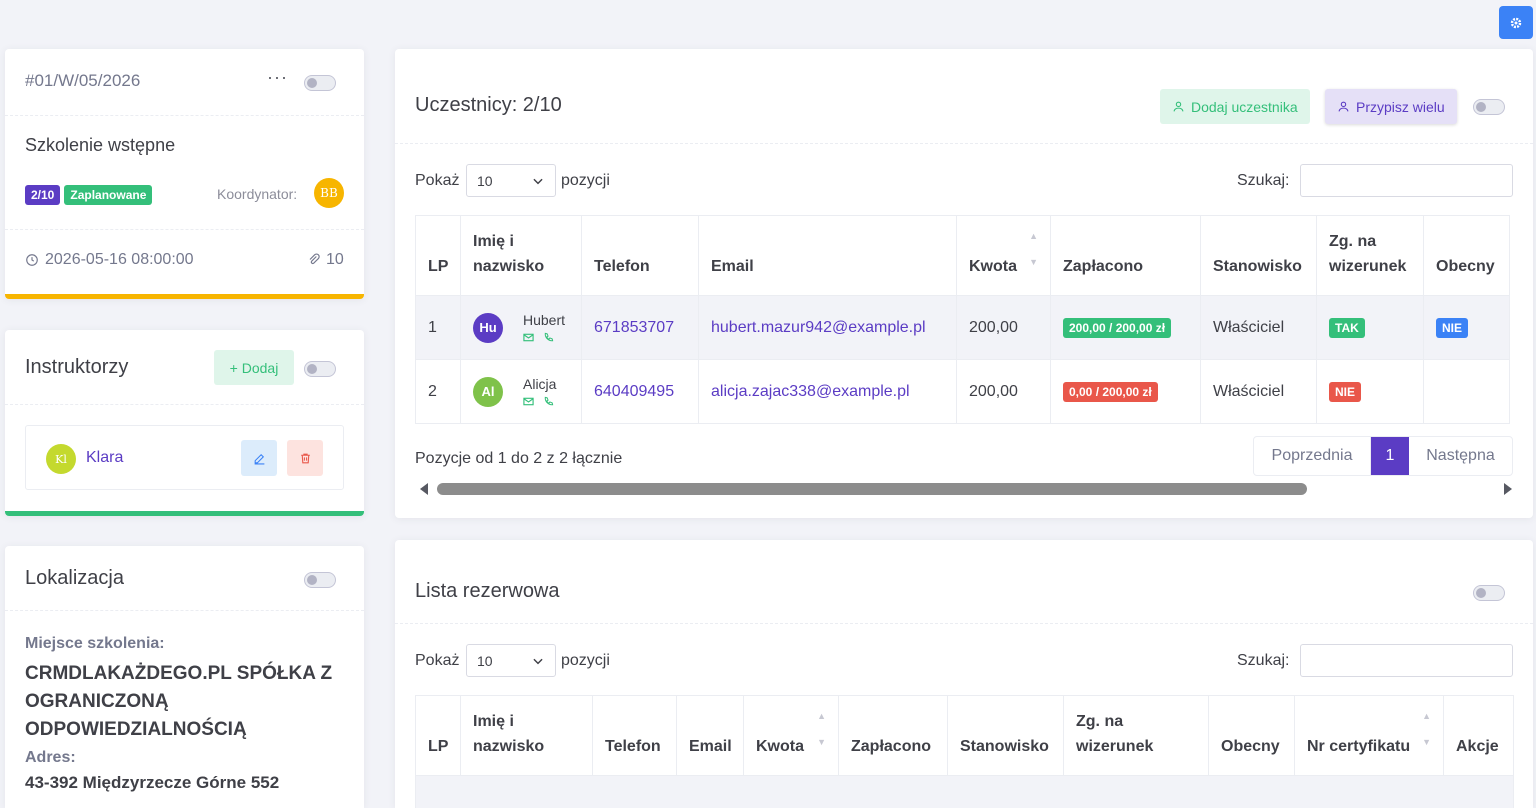 The width and height of the screenshot is (1536, 808). I want to click on cell-name: Al Alicja, so click(521, 391).